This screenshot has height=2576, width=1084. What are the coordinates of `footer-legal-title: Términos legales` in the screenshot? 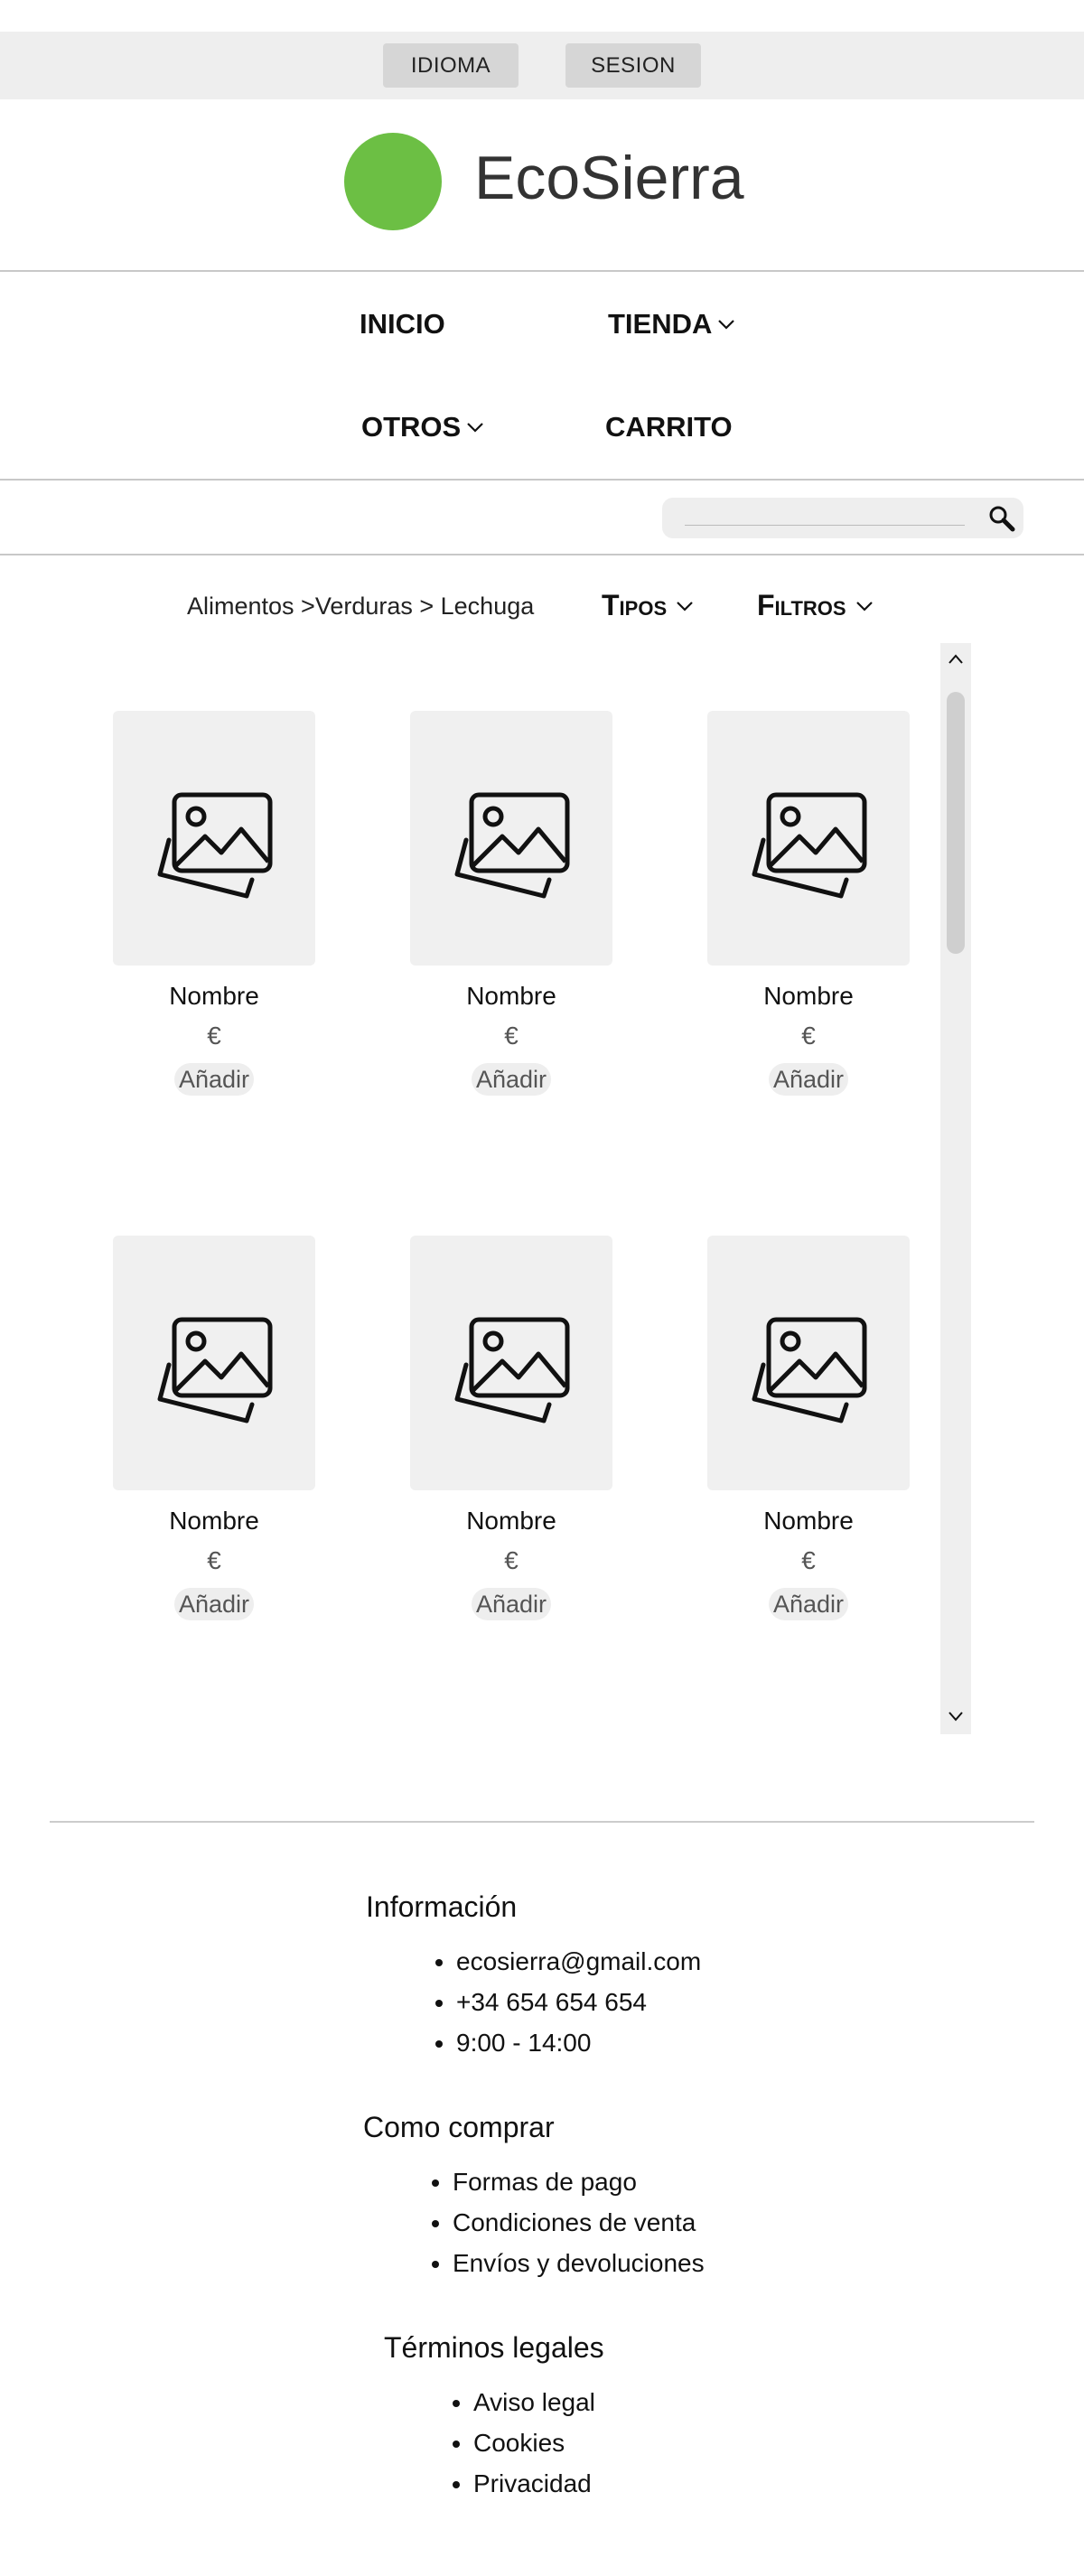 It's located at (494, 2347).